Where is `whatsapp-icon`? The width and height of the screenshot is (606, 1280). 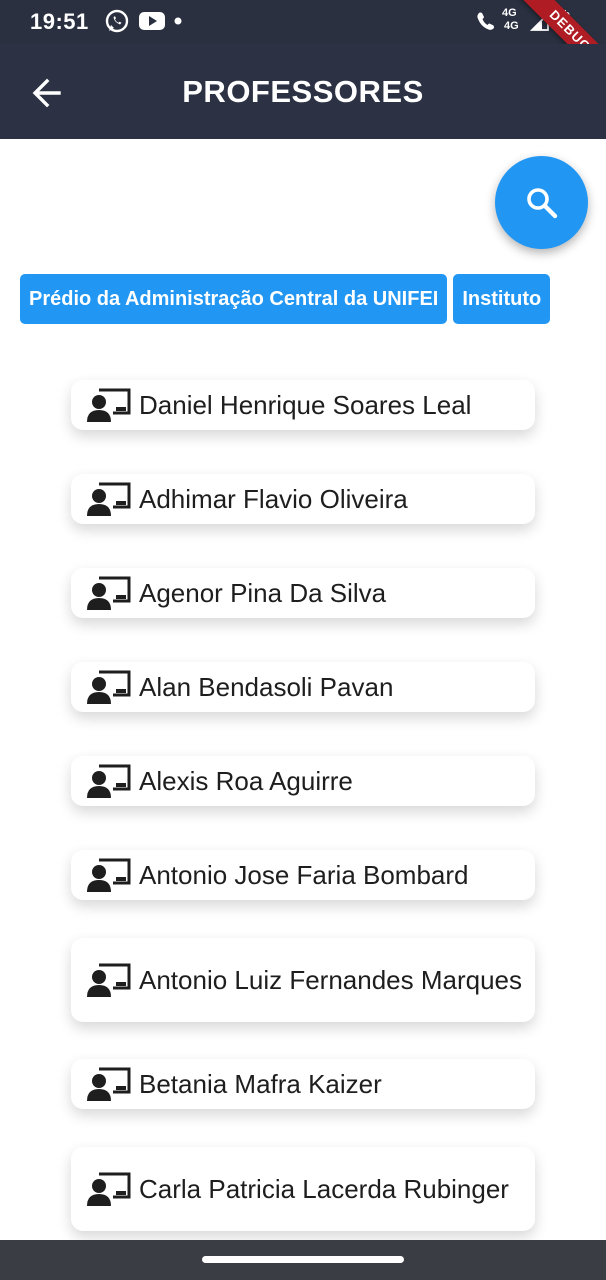
whatsapp-icon is located at coordinates (117, 21).